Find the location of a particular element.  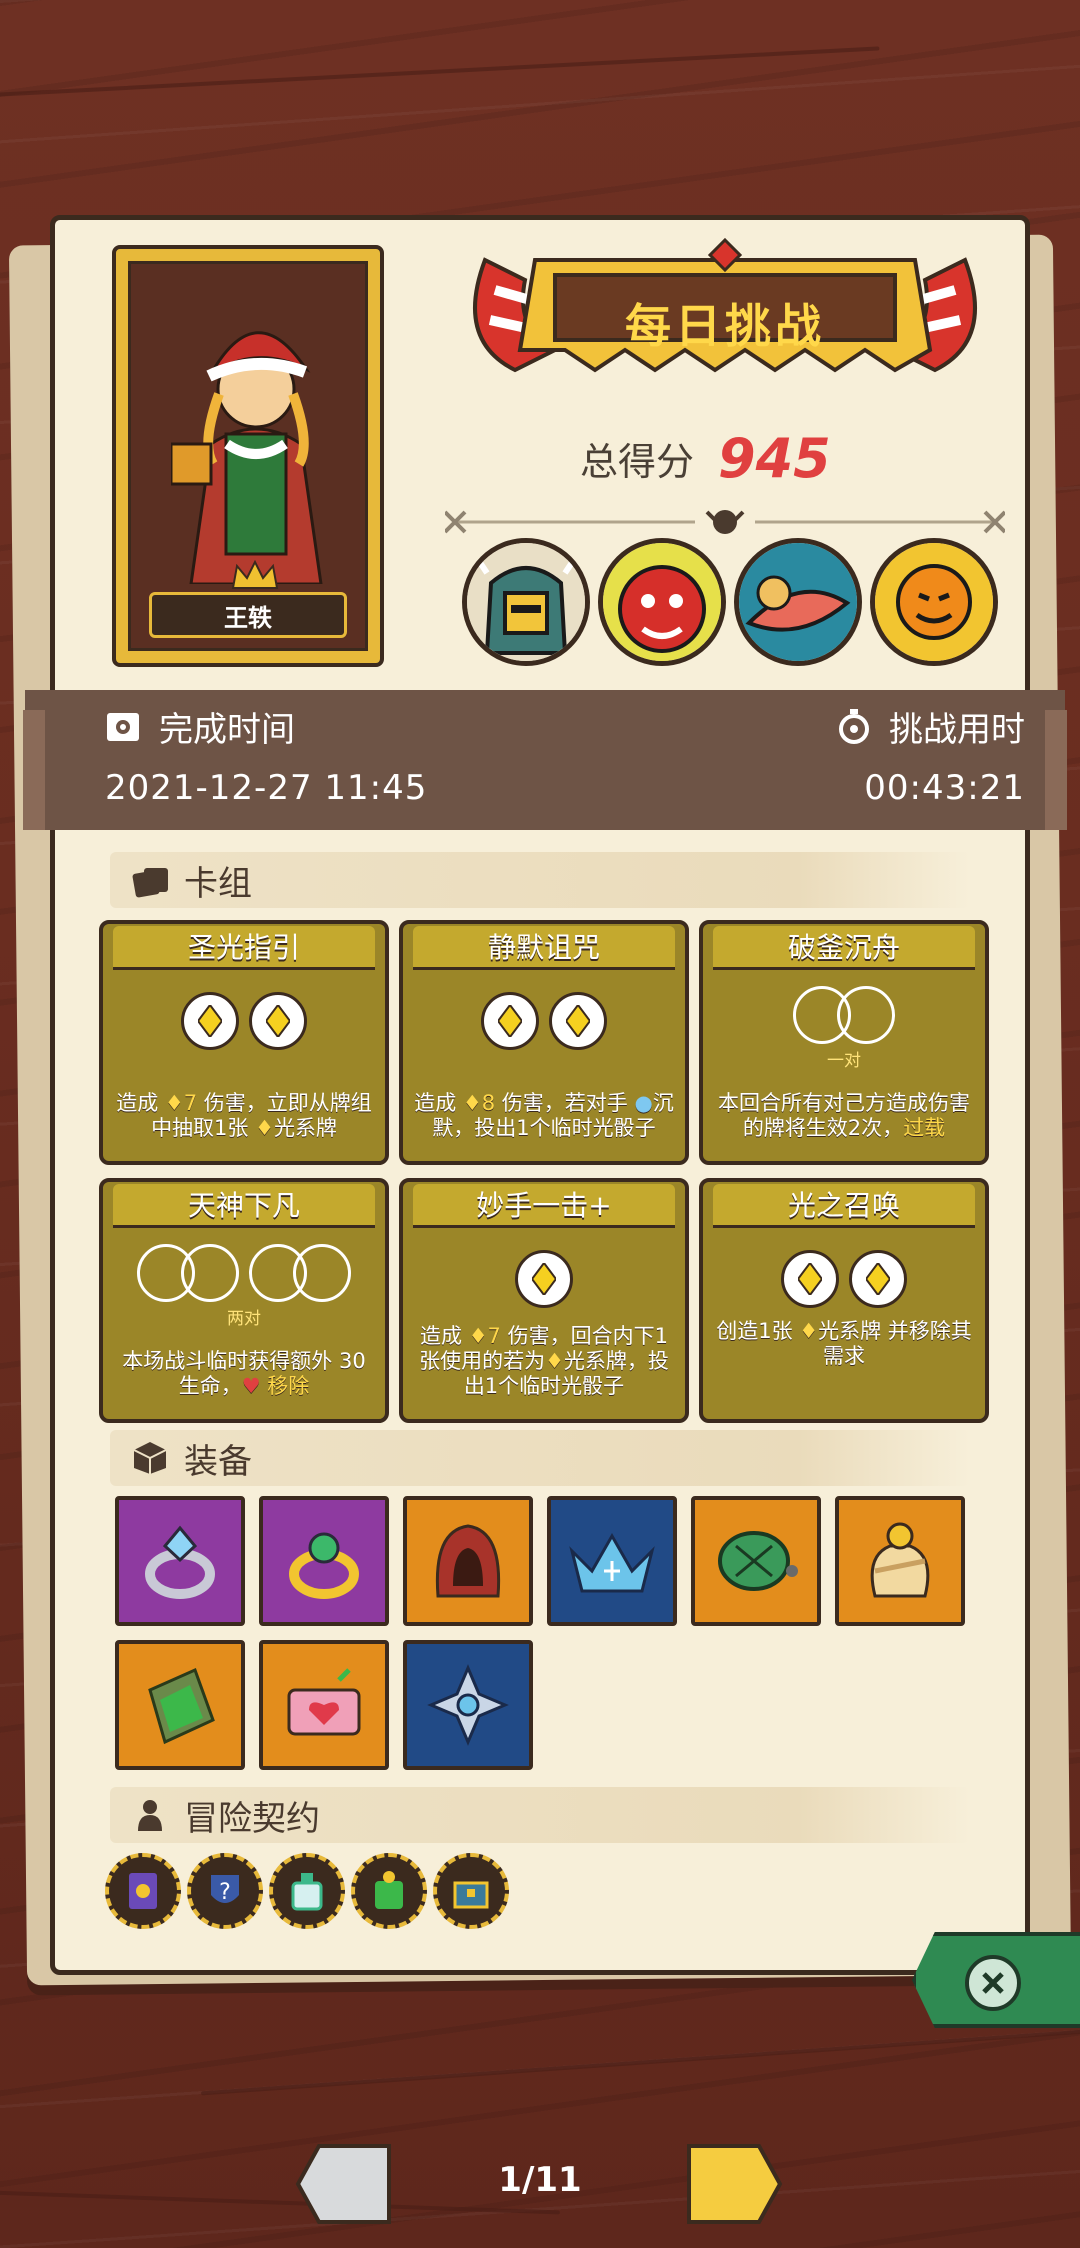

deck-card: 静默诅咒 造成 ♦8 伤害，若对手 ●沉默，投出1个临时光骰子 is located at coordinates (544, 1042).